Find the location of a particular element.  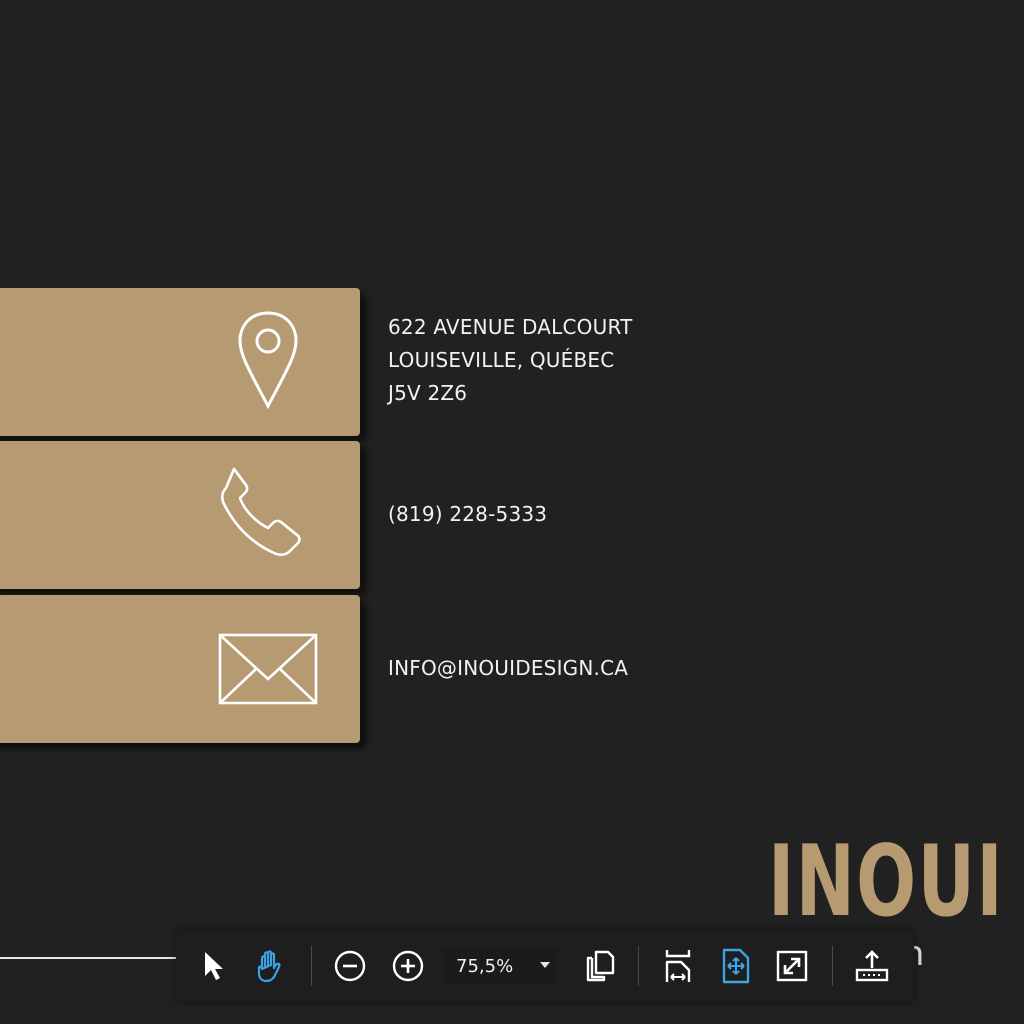

fit-width-button is located at coordinates (678, 966).